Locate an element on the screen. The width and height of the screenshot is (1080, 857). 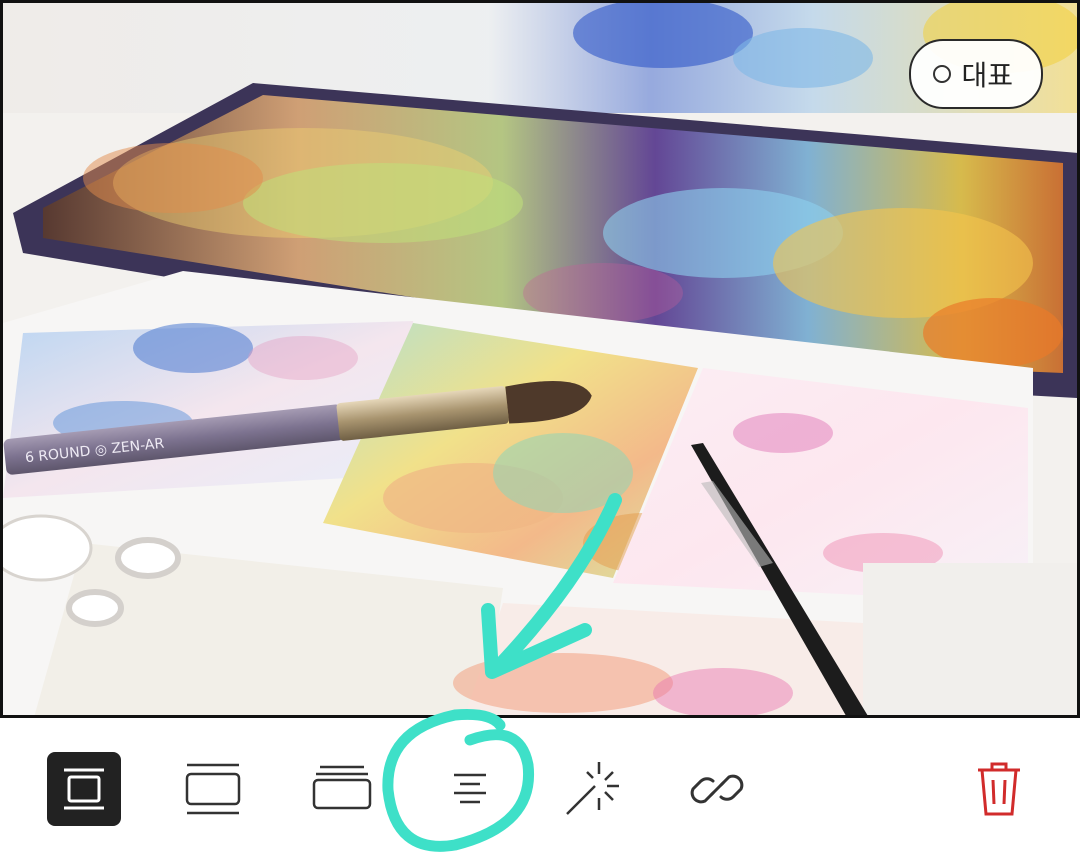
link-button is located at coordinates (717, 789).